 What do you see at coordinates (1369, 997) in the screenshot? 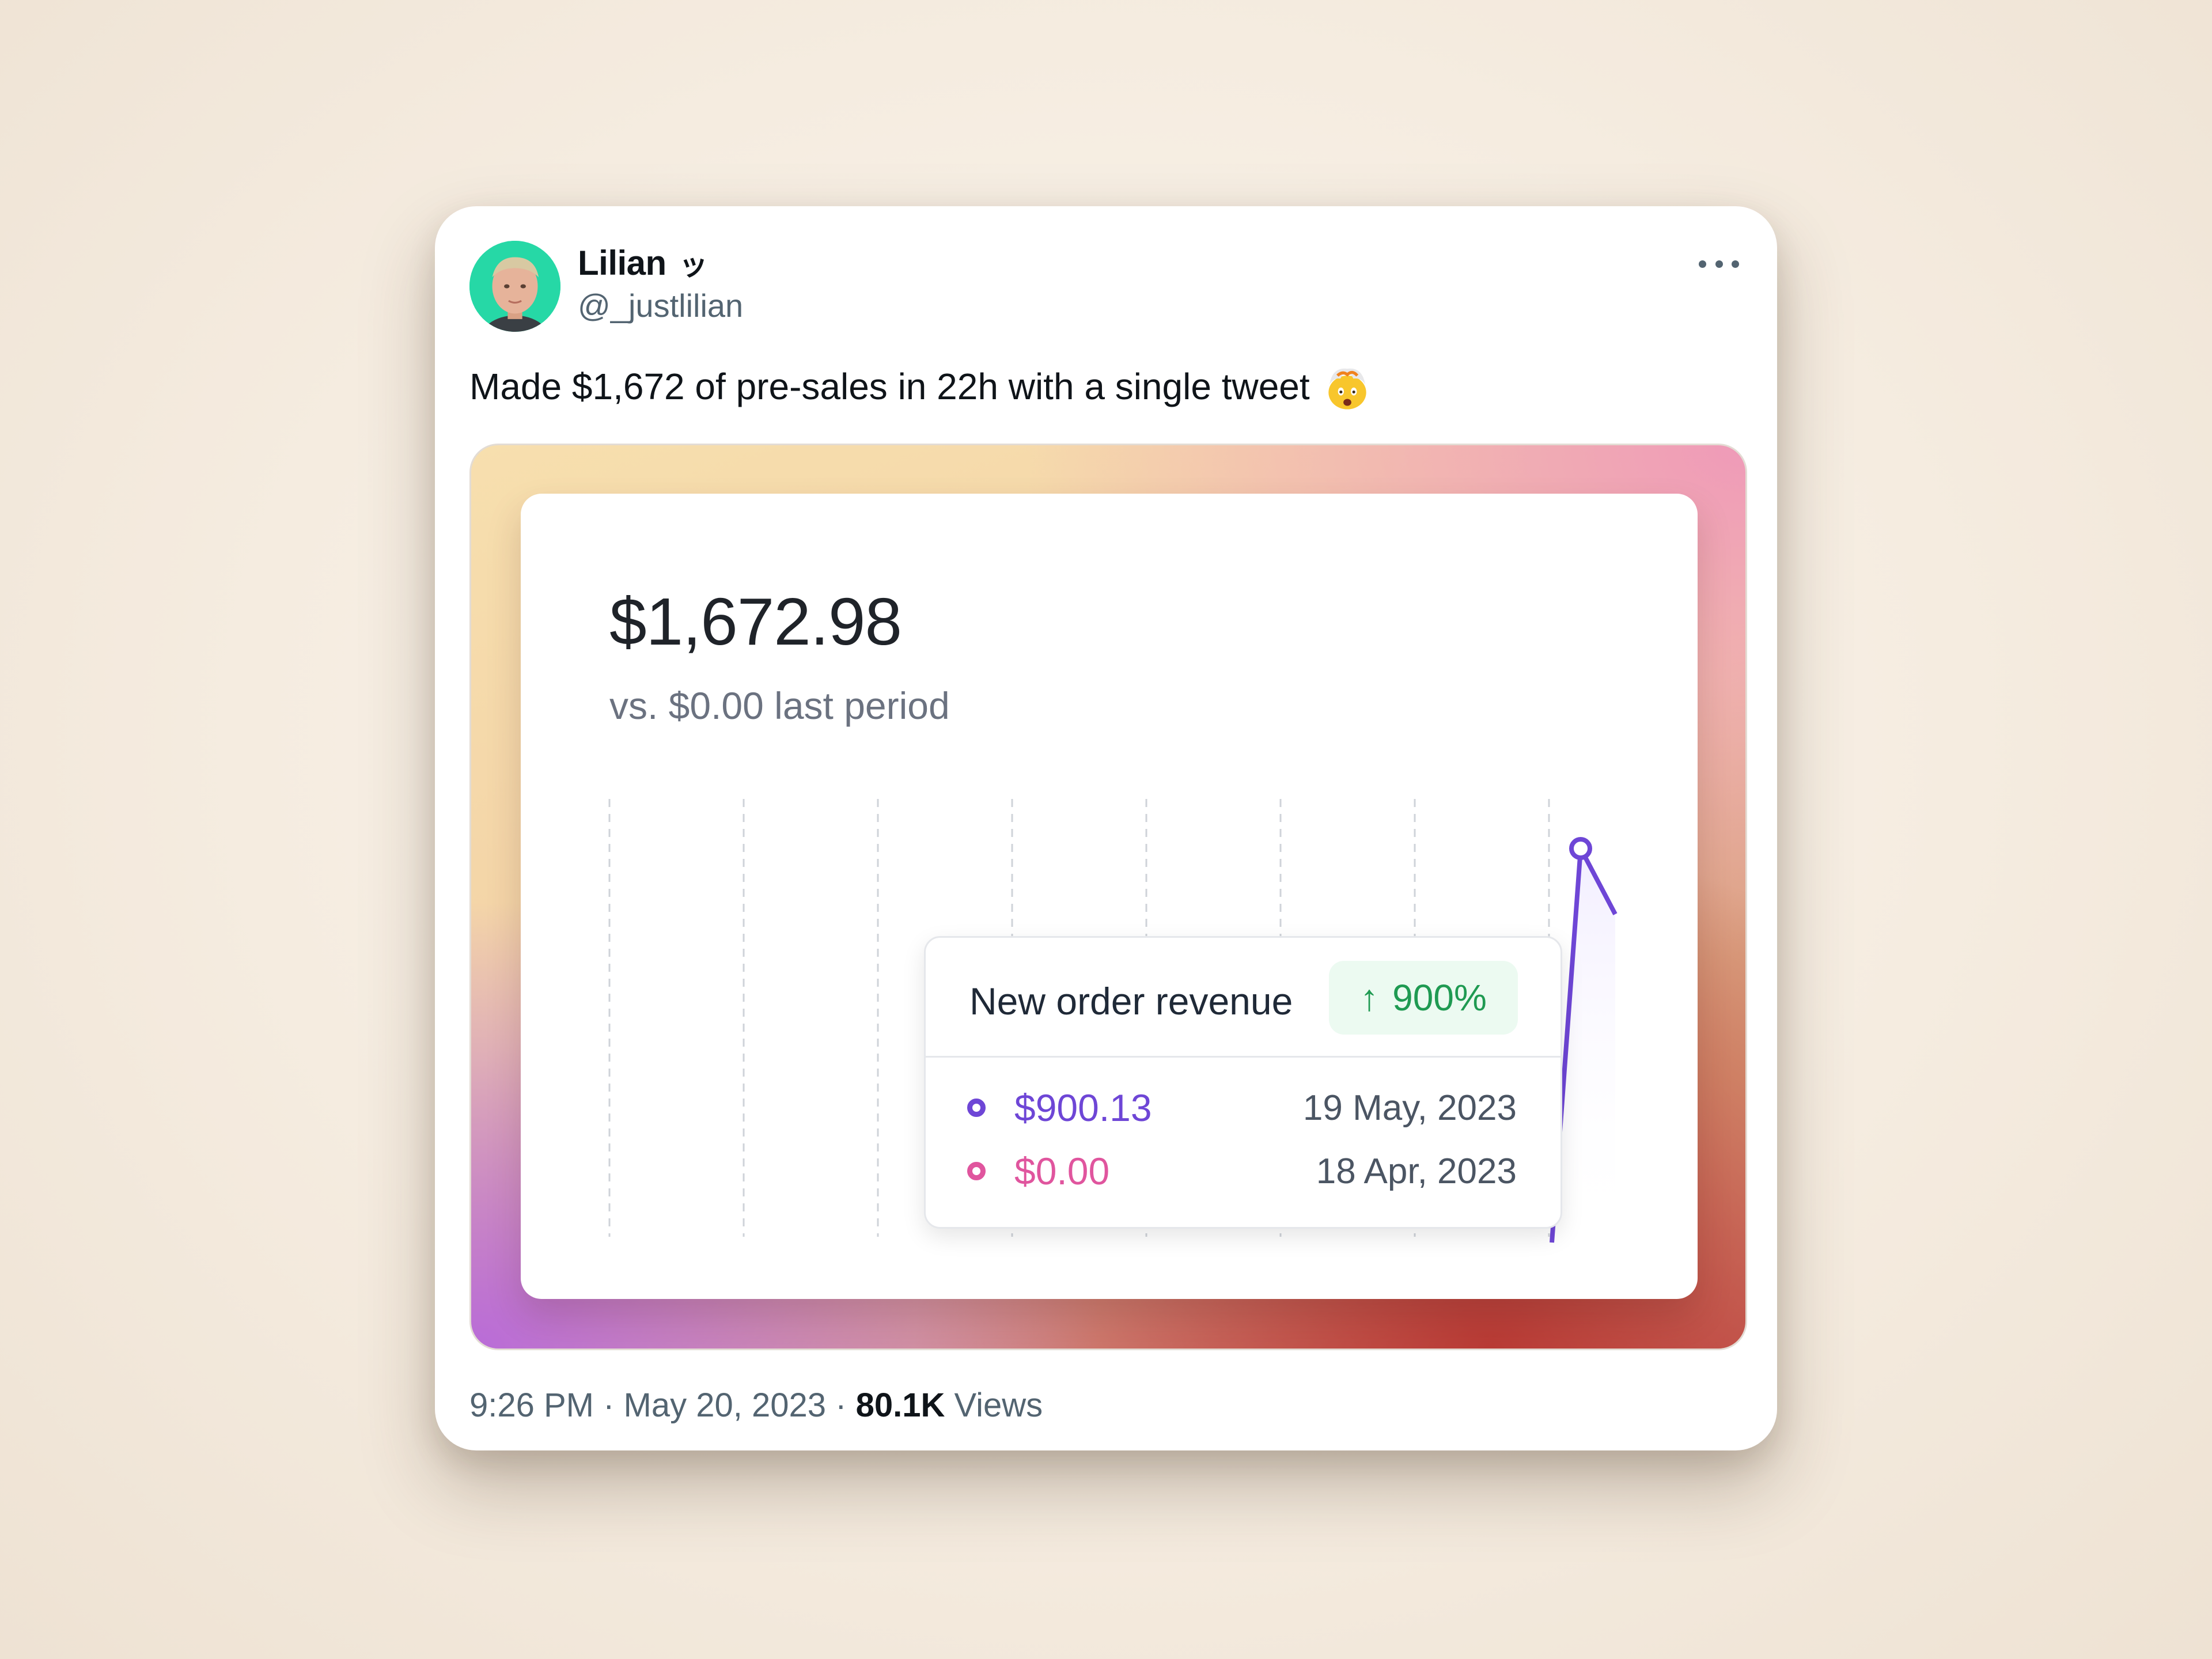
I see `arrow-up-icon: ↑` at bounding box center [1369, 997].